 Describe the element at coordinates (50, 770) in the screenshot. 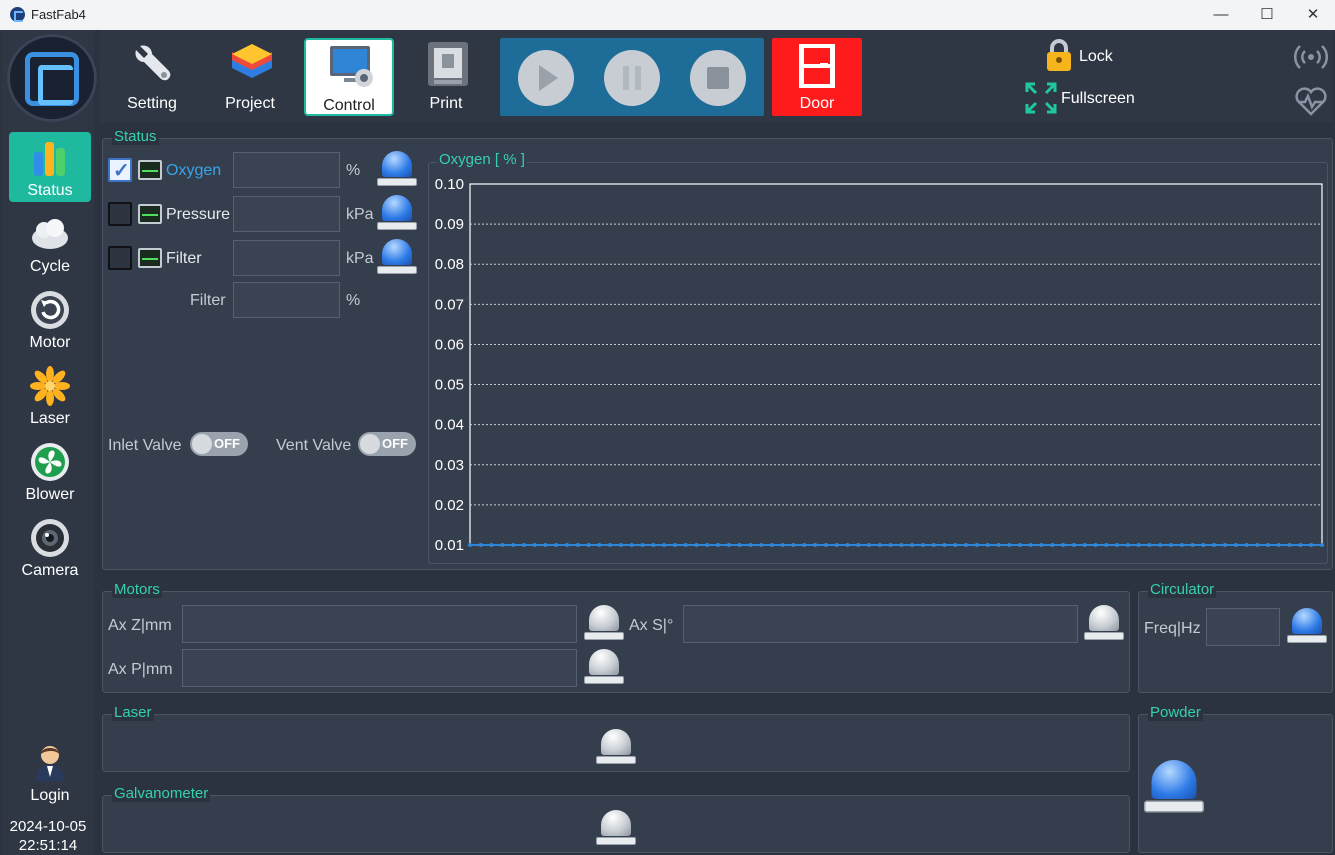

I see `sidebar-item-login: Login` at that location.